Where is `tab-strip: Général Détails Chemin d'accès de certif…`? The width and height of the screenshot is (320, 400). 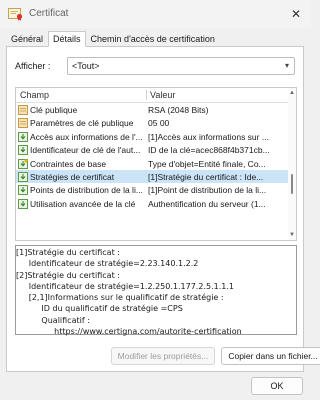 tab-strip: Général Détails Chemin d'accès de certif… is located at coordinates (113, 39).